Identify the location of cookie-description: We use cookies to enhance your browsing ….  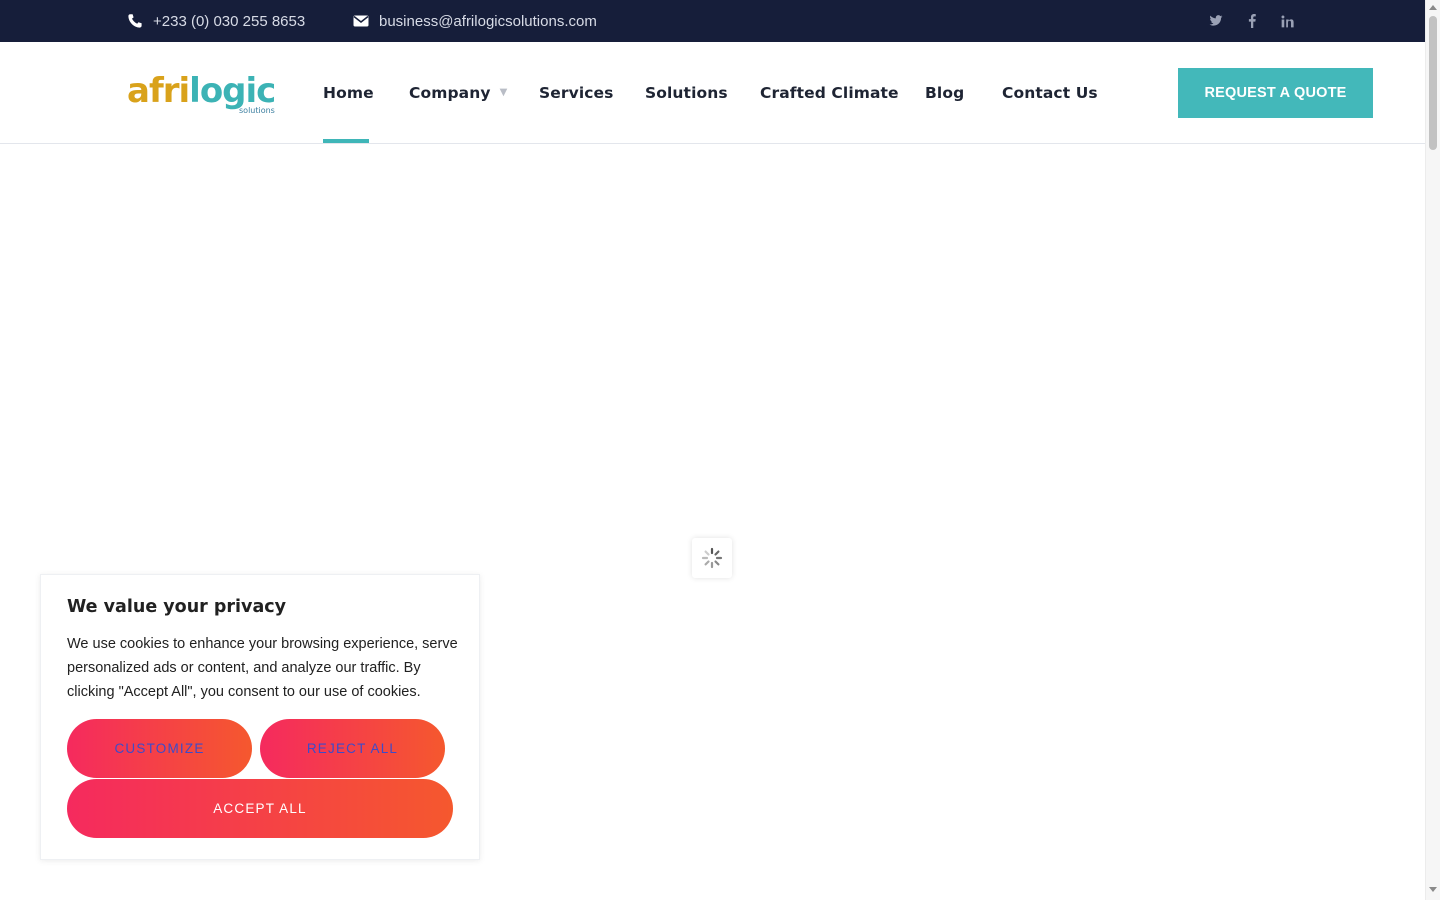
(262, 668).